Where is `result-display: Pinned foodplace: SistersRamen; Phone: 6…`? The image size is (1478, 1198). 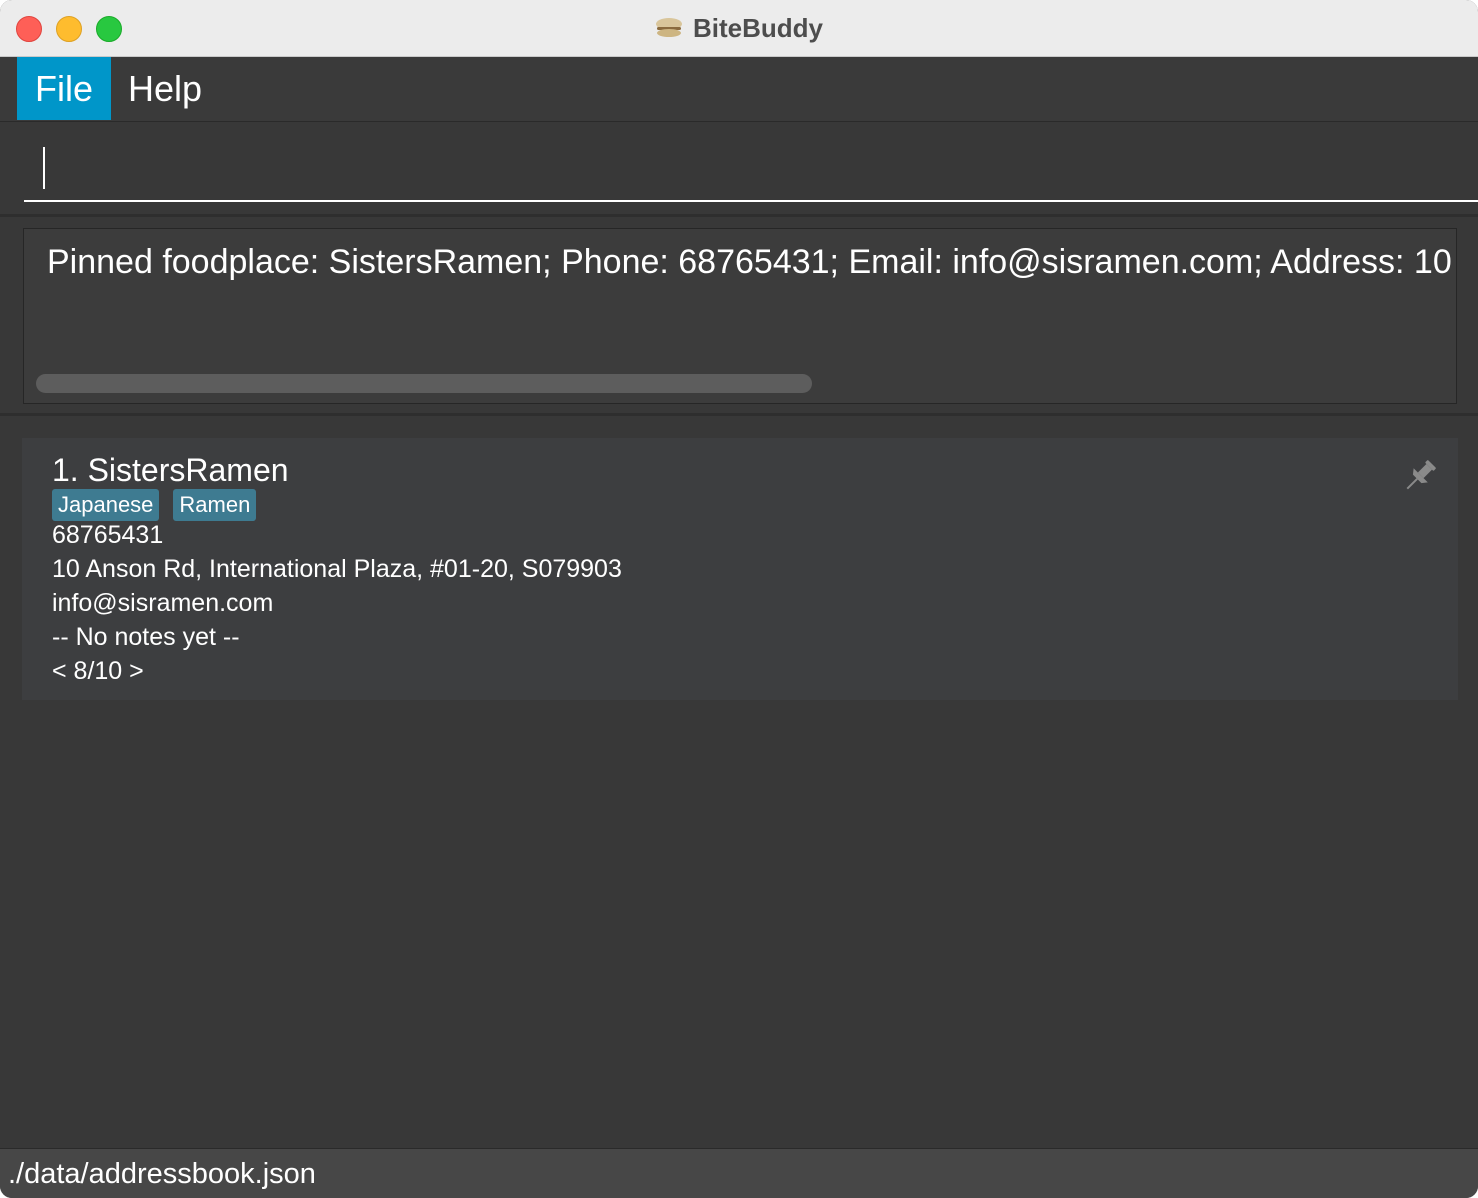
result-display: Pinned foodplace: SistersRamen; Phone: 6… is located at coordinates (740, 316).